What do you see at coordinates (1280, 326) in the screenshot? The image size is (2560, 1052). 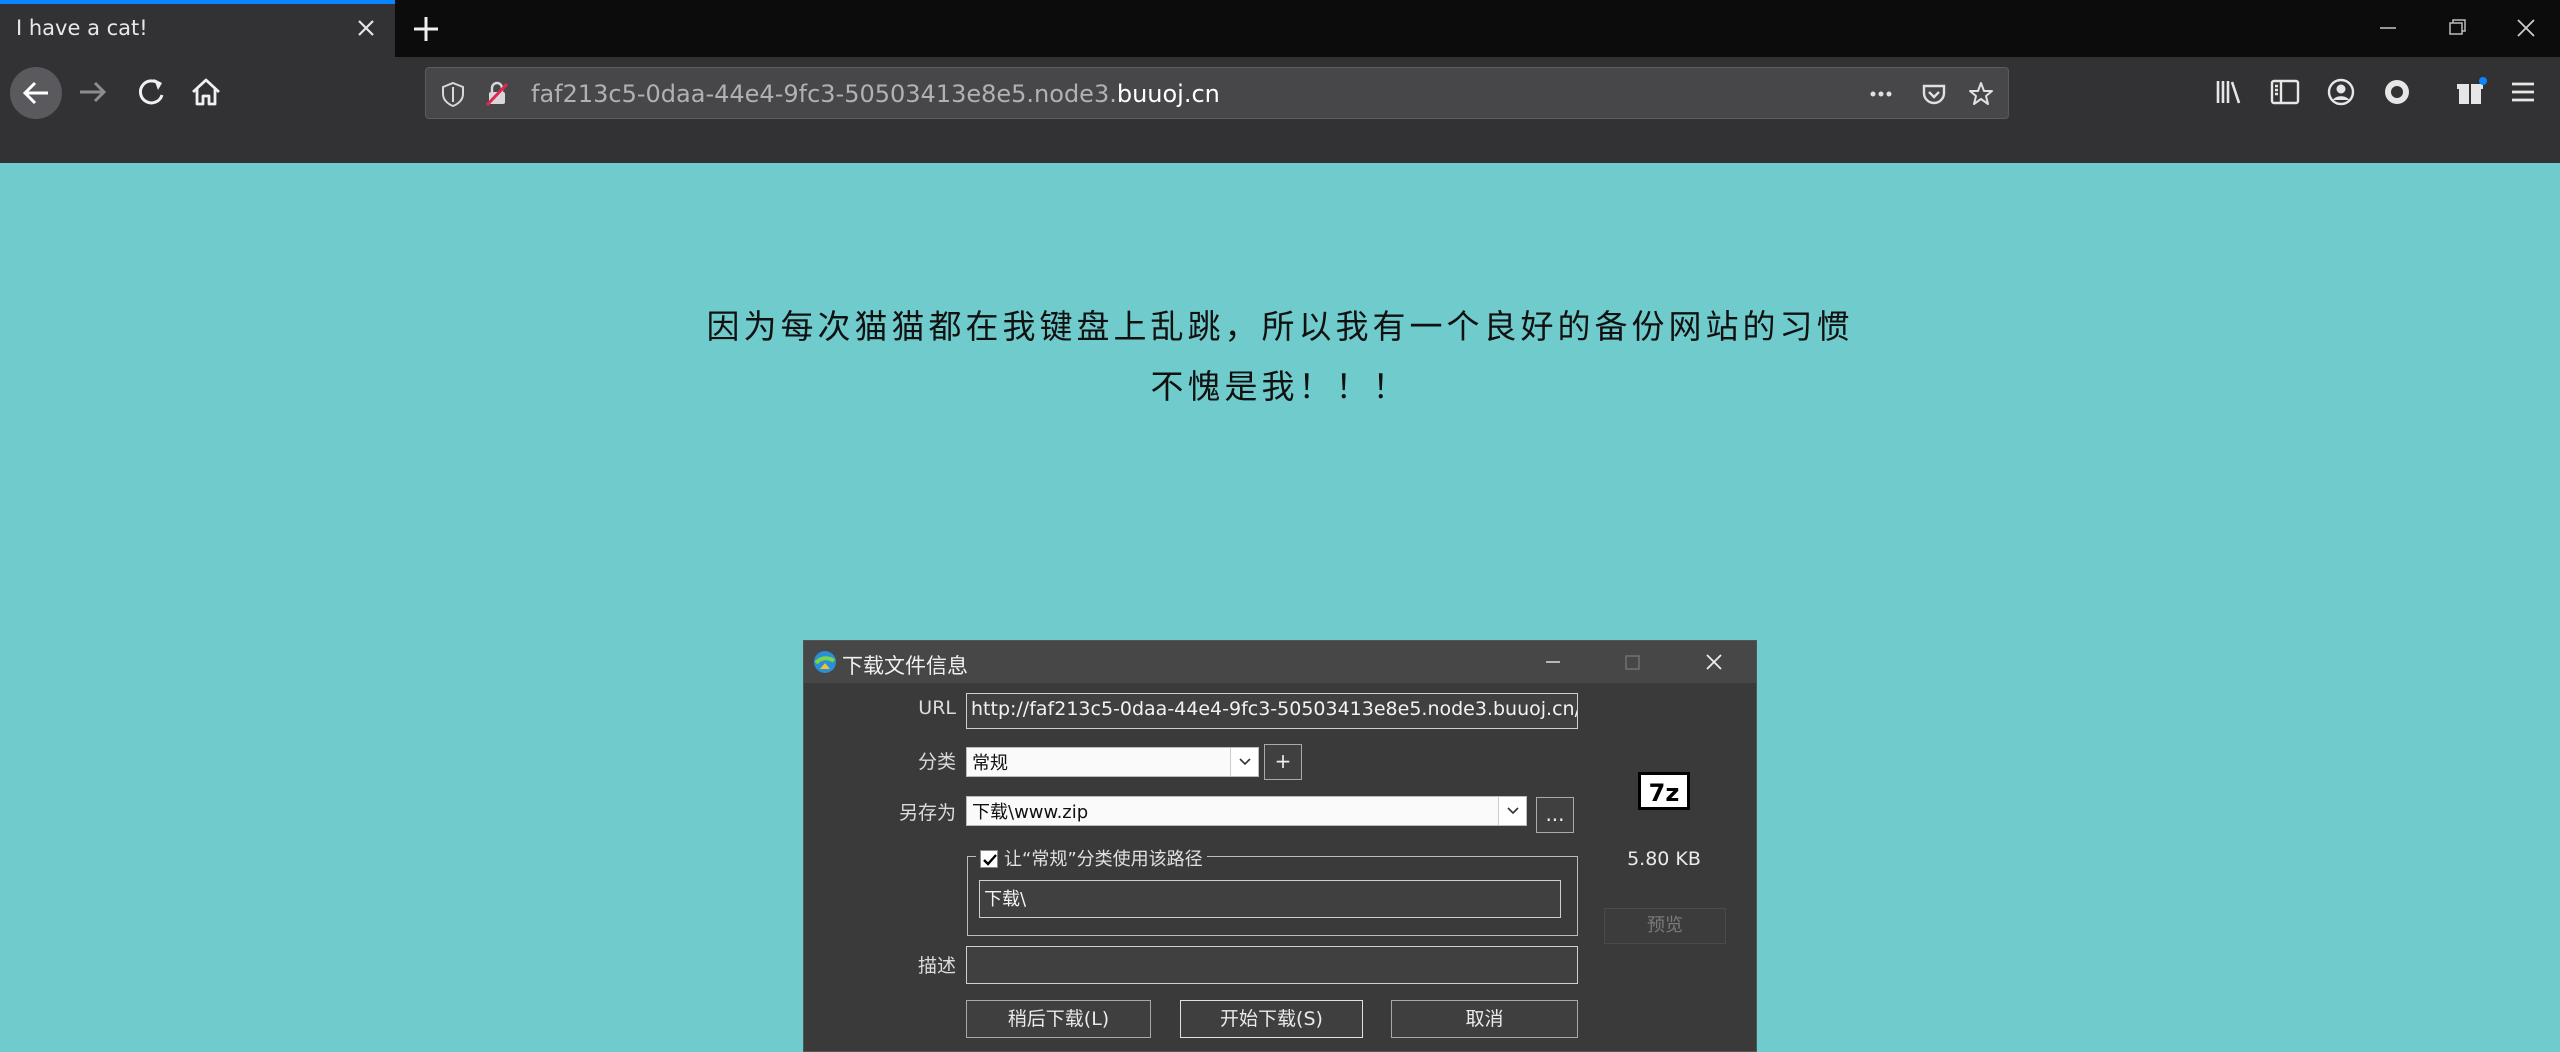 I see `headline-line-1: 因为每次猫猫都在我键盘上乱跳，所以我有一个良好的备份网站的习惯` at bounding box center [1280, 326].